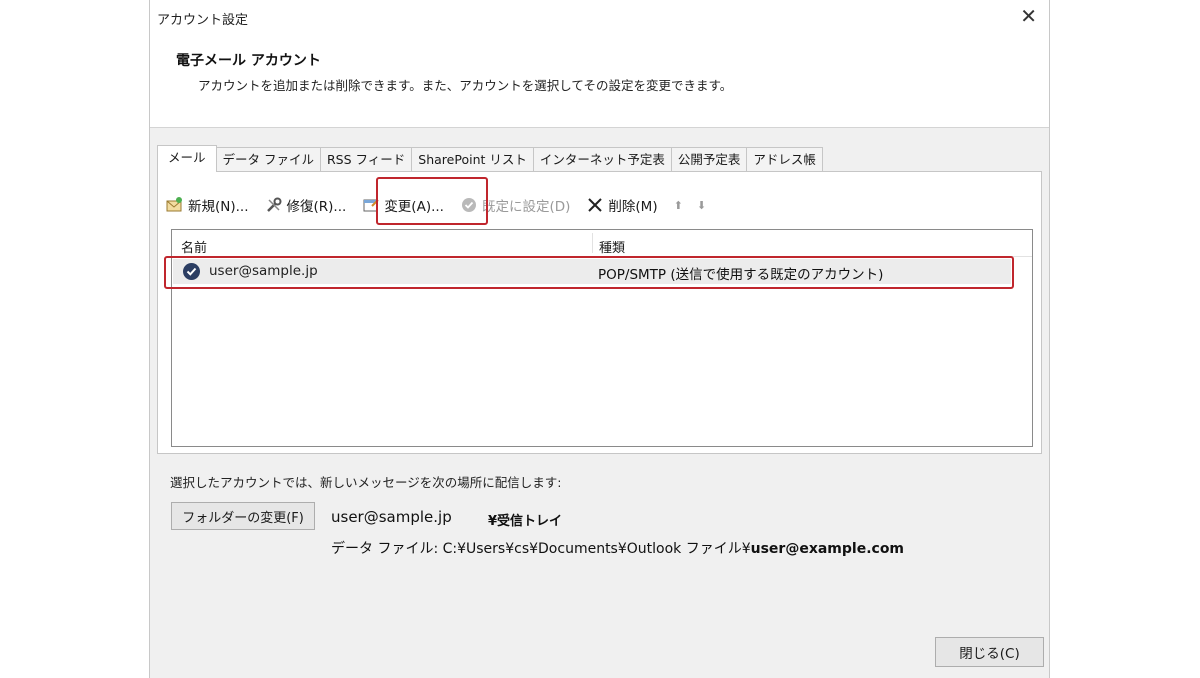 The width and height of the screenshot is (1200, 678). I want to click on delete-button: 削除(M), so click(622, 205).